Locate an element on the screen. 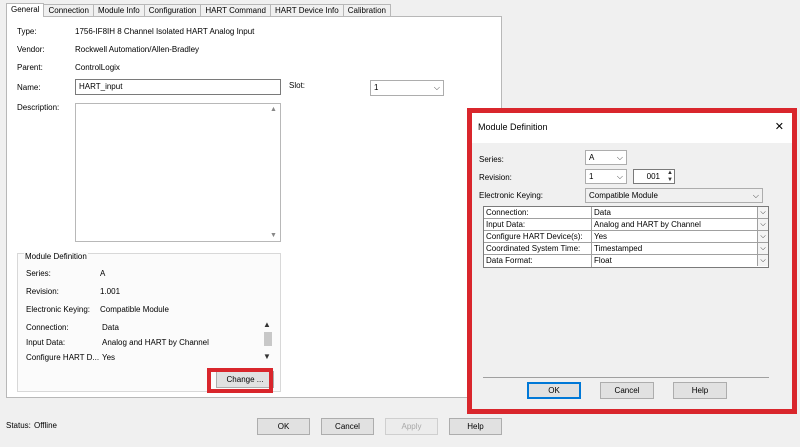 The height and width of the screenshot is (447, 800). module-definition-scrollbar: ▲ ▼ is located at coordinates (268, 343).